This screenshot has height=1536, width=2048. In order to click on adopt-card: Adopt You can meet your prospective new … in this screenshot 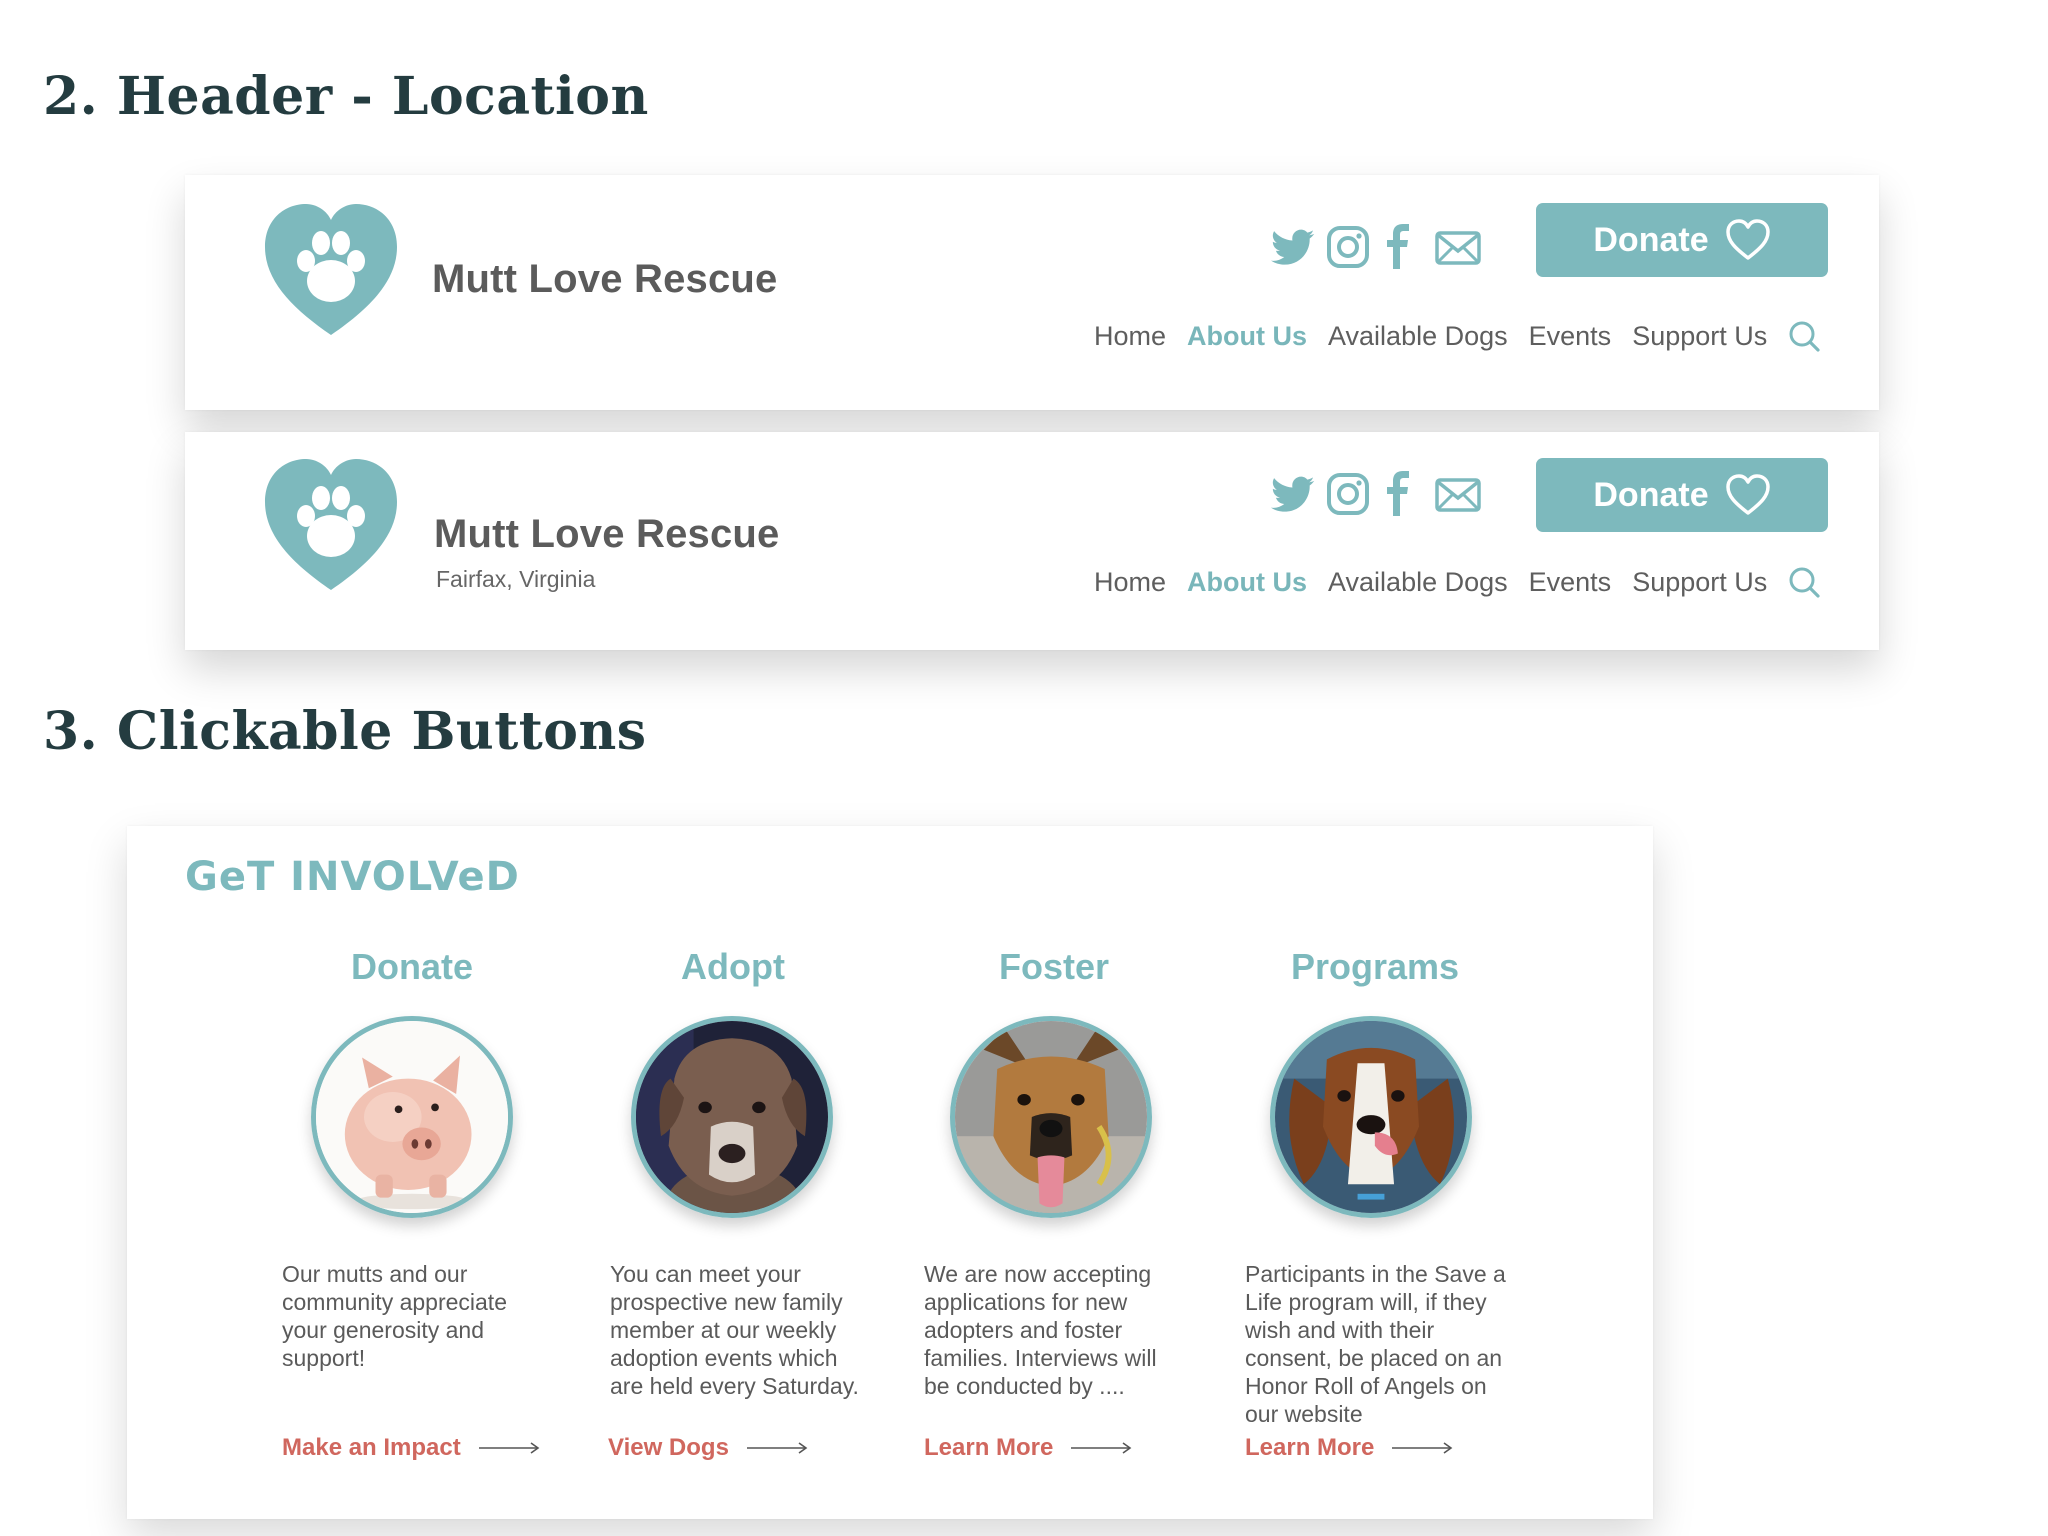, I will do `click(751, 1172)`.